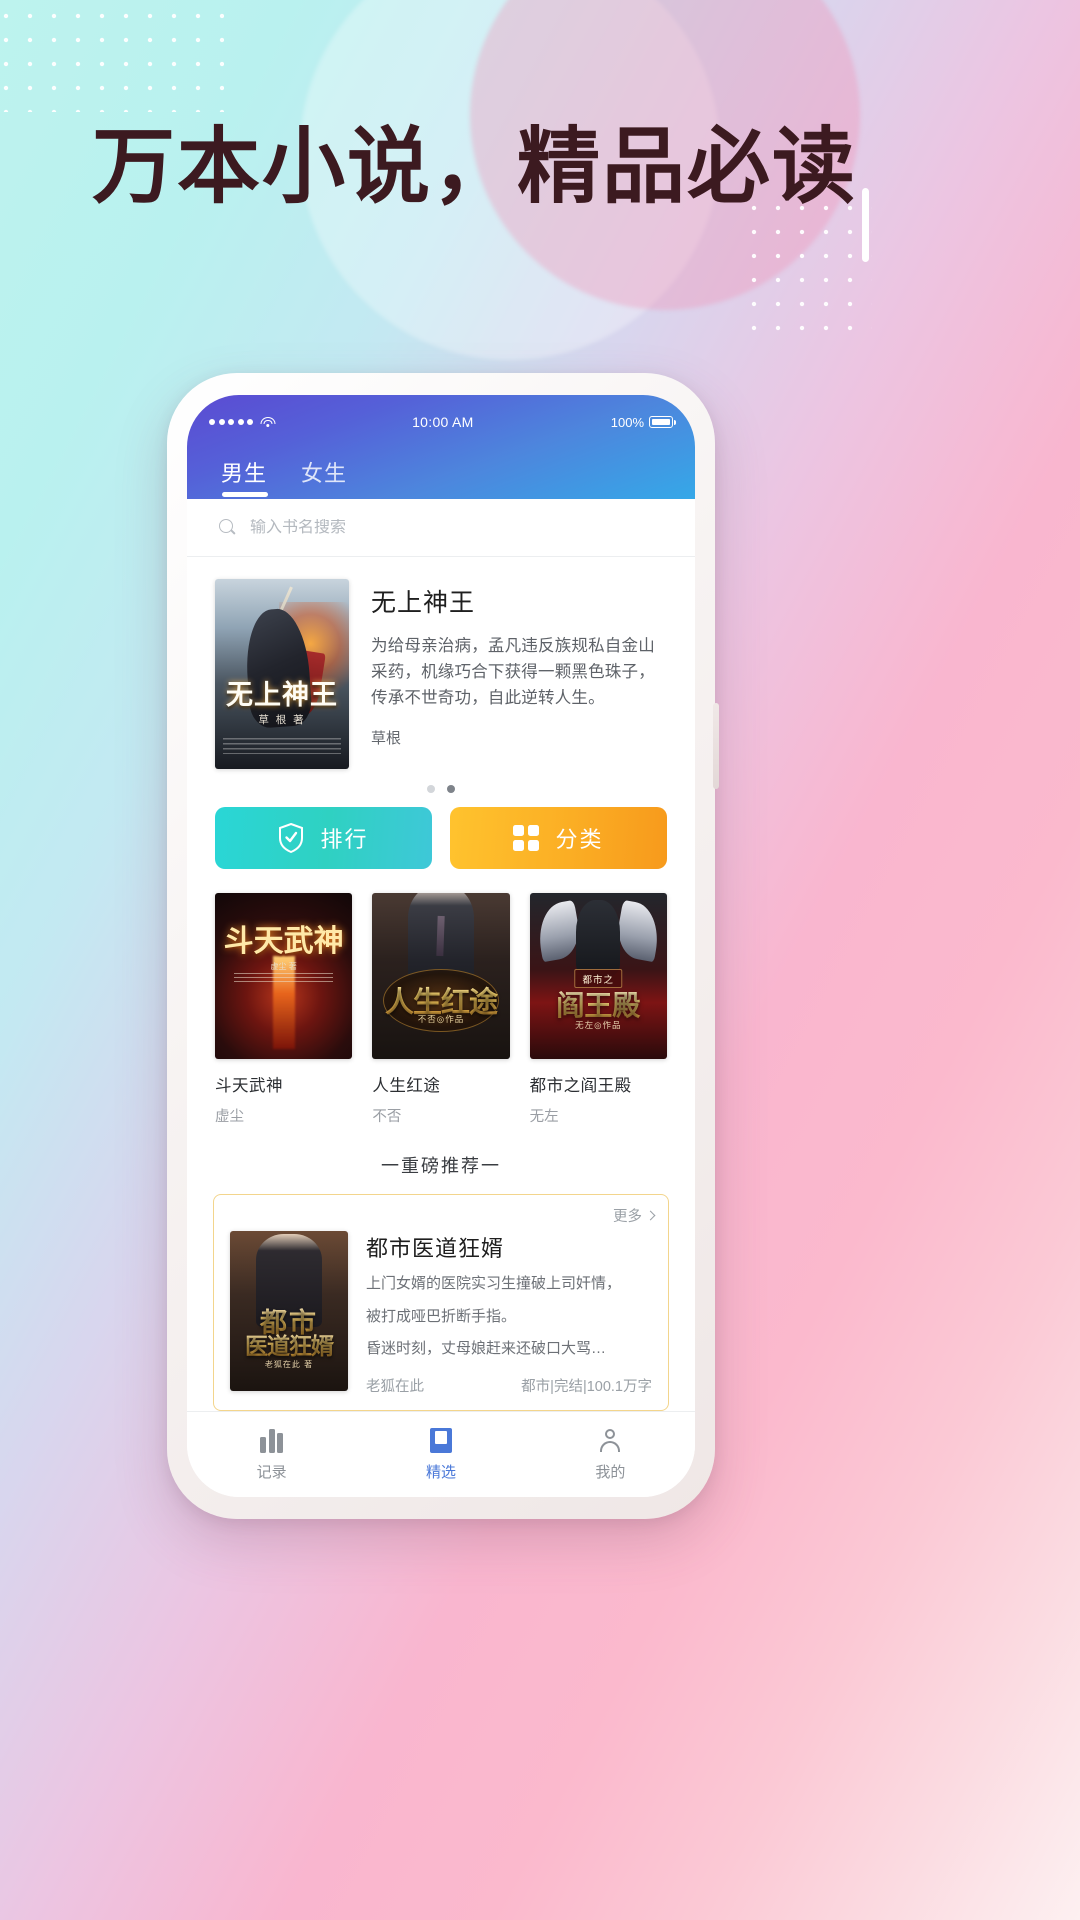 The image size is (1080, 1920). I want to click on nav-item-featured: 精选, so click(440, 1454).